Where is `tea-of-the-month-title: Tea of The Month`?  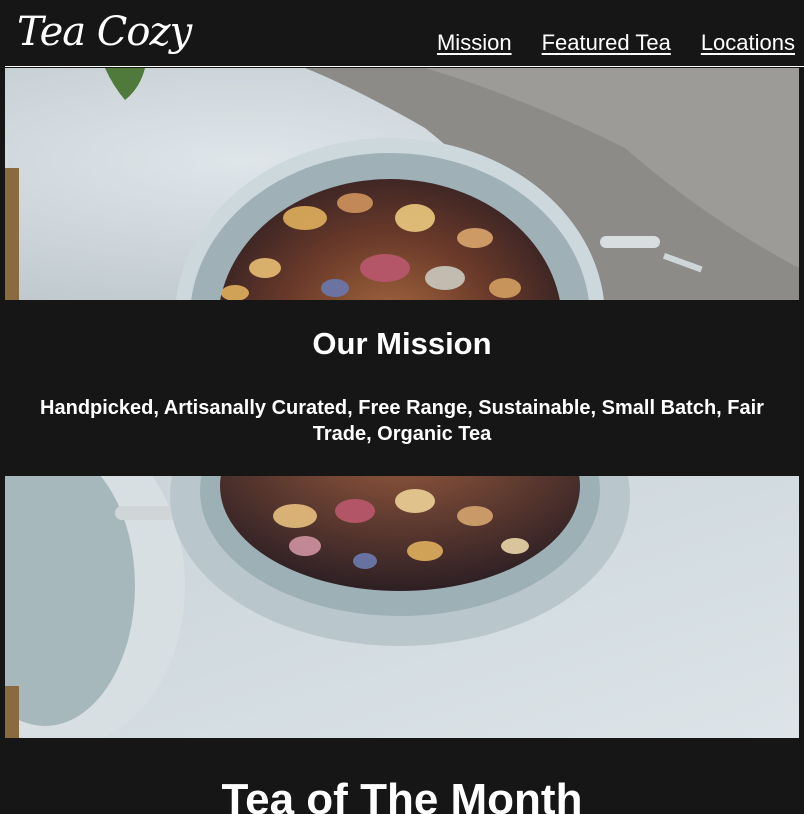
tea-of-the-month-title: Tea of The Month is located at coordinates (402, 794).